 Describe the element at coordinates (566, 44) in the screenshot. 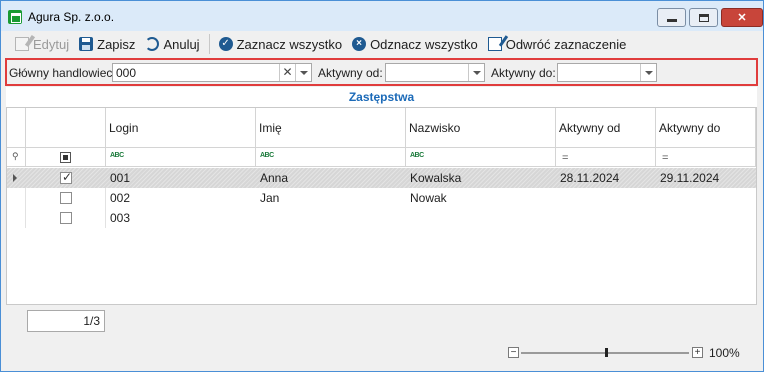

I see `invert-selection-label: Odwróć zaznaczenie` at that location.